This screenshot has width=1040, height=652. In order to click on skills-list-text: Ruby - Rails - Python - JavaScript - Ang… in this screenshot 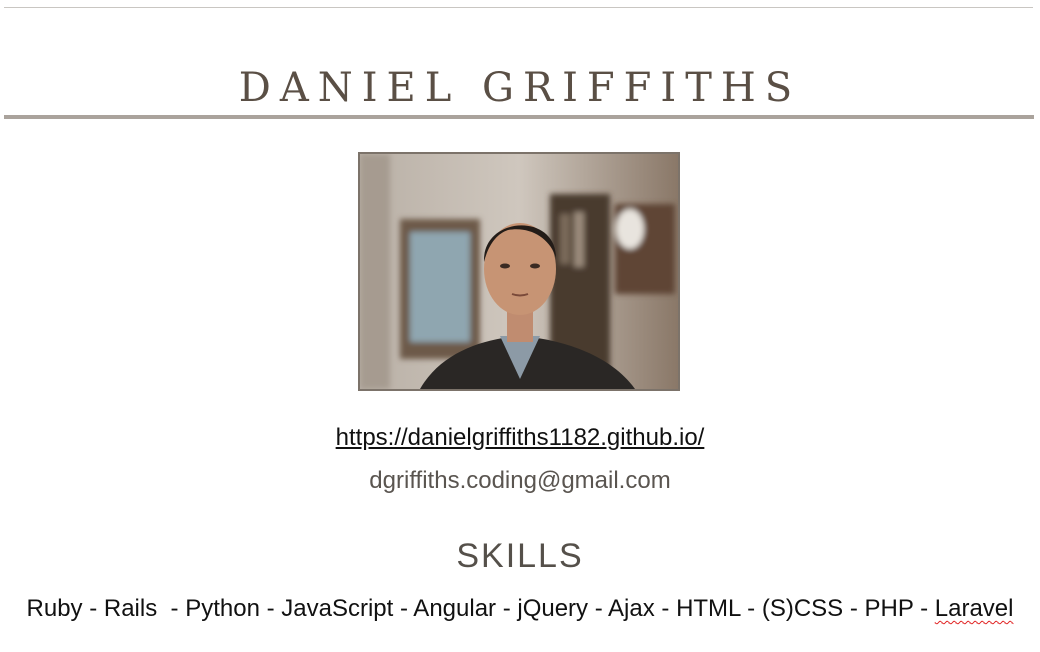, I will do `click(480, 608)`.